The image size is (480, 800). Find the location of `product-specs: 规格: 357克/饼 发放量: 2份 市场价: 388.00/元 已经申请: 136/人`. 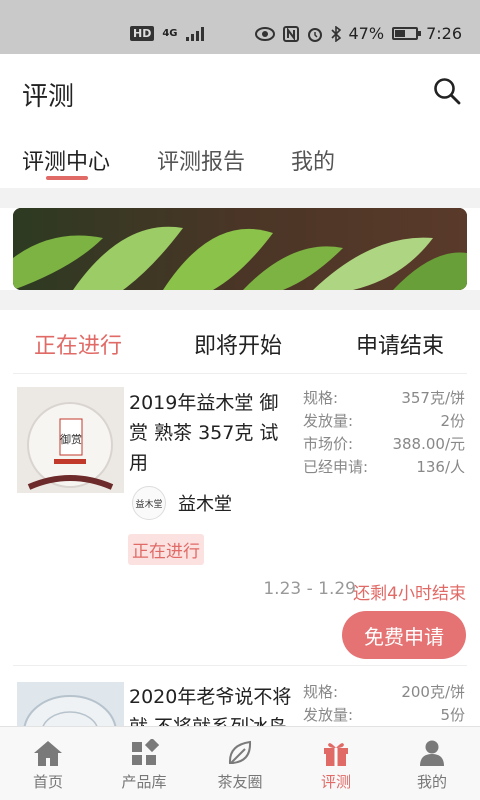

product-specs: 规格: 357克/饼 发放量: 2份 市场价: 388.00/元 已经申请: 136/人 is located at coordinates (384, 433).